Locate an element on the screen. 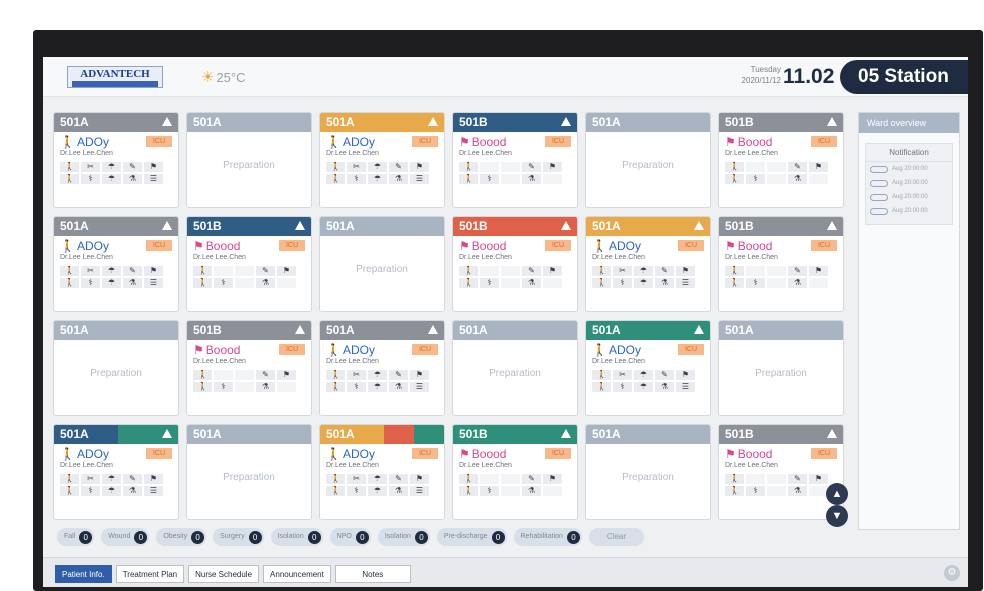  ward-overview-title: Ward overview is located at coordinates (909, 123).